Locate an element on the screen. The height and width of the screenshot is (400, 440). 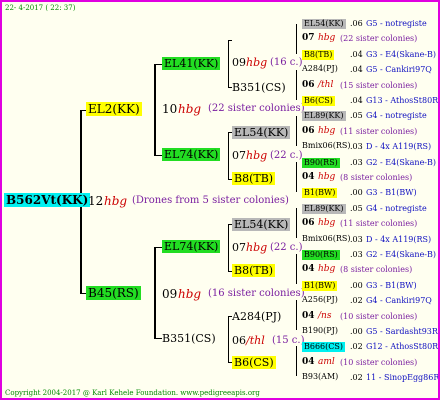
sire-queen: EL2(KK) is located at coordinates (114, 109).